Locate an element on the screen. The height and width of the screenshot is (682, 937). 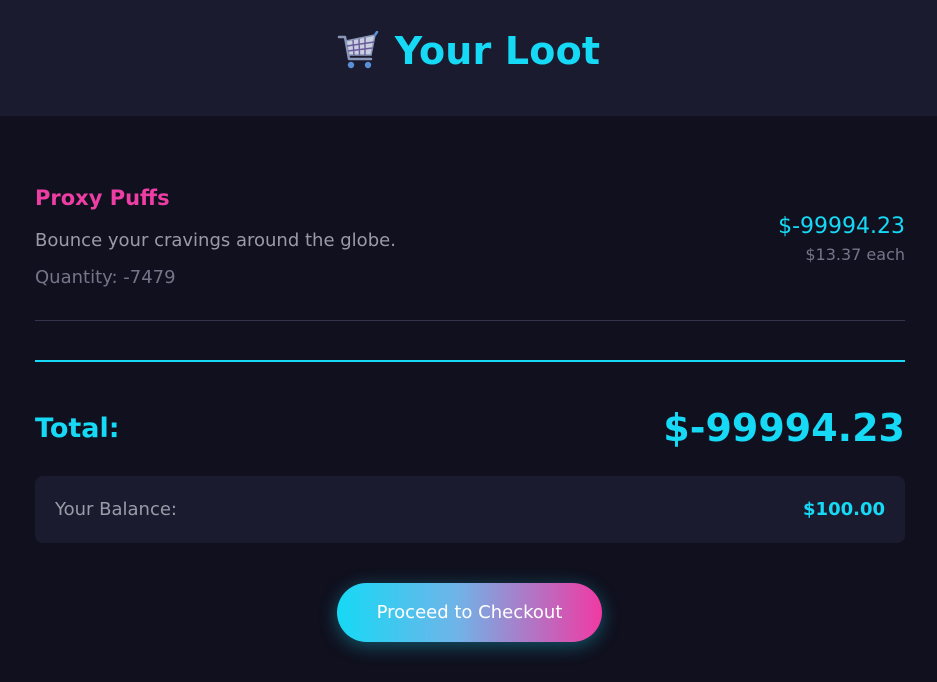
item-line-total: $-99994.23 is located at coordinates (841, 226).